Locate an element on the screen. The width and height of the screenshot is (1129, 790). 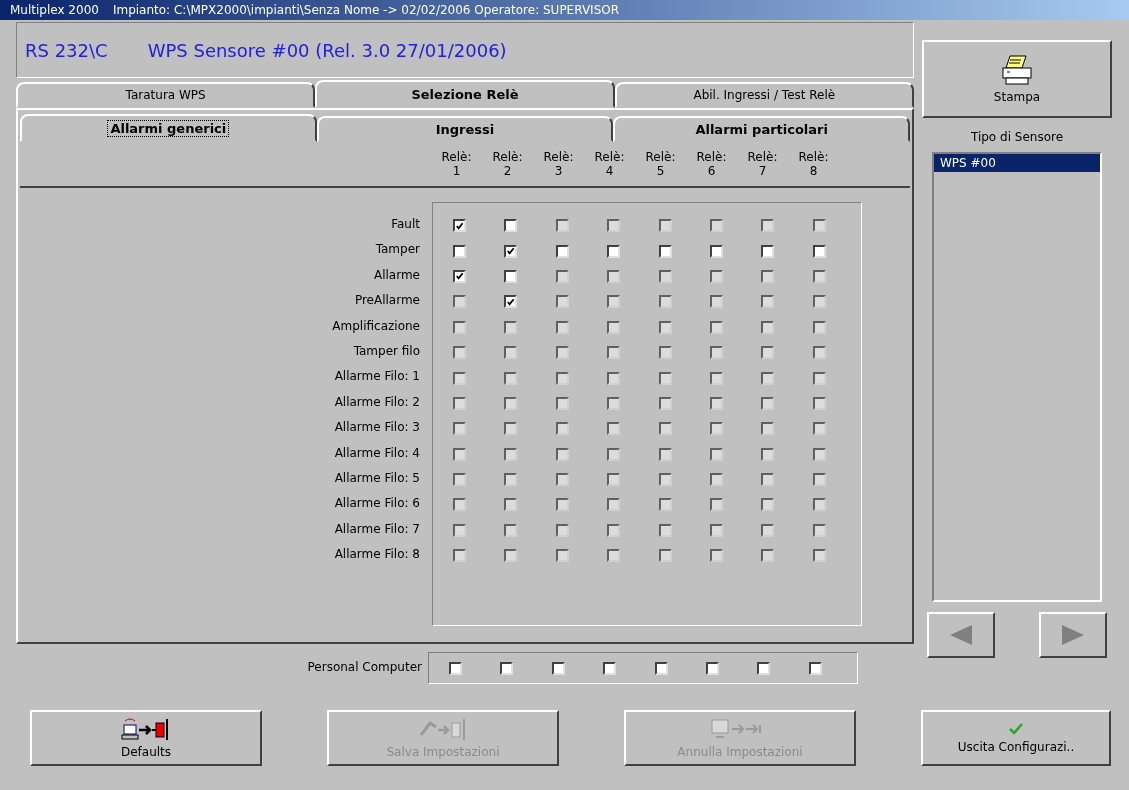
list-item: WPS #00 is located at coordinates (1017, 163).